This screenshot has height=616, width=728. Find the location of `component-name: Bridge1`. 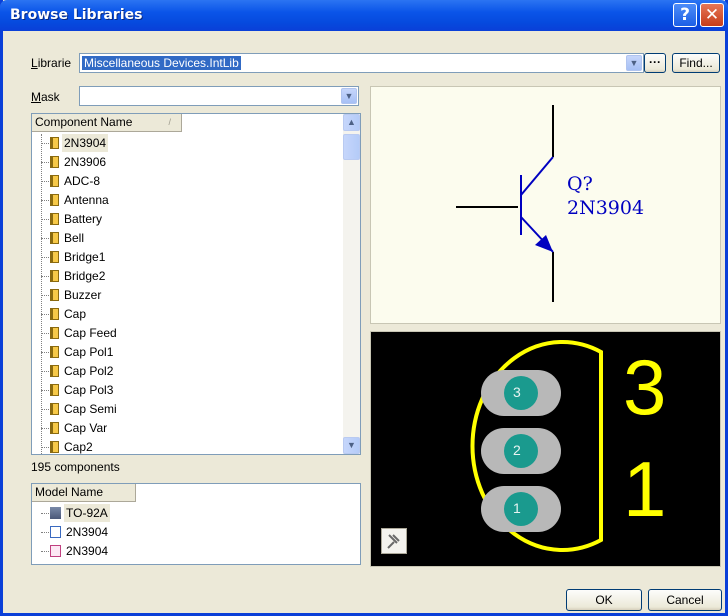

component-name: Bridge1 is located at coordinates (85, 257).